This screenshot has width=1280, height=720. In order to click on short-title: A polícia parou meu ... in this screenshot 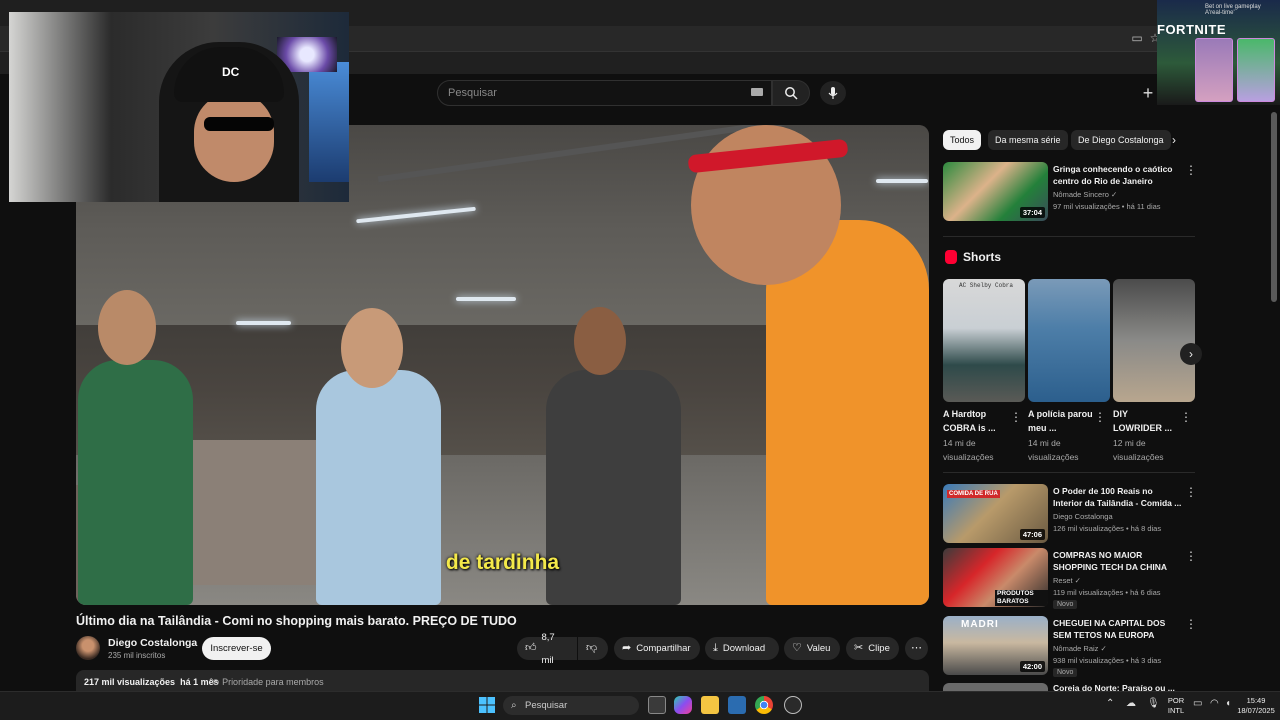, I will do `click(1060, 421)`.